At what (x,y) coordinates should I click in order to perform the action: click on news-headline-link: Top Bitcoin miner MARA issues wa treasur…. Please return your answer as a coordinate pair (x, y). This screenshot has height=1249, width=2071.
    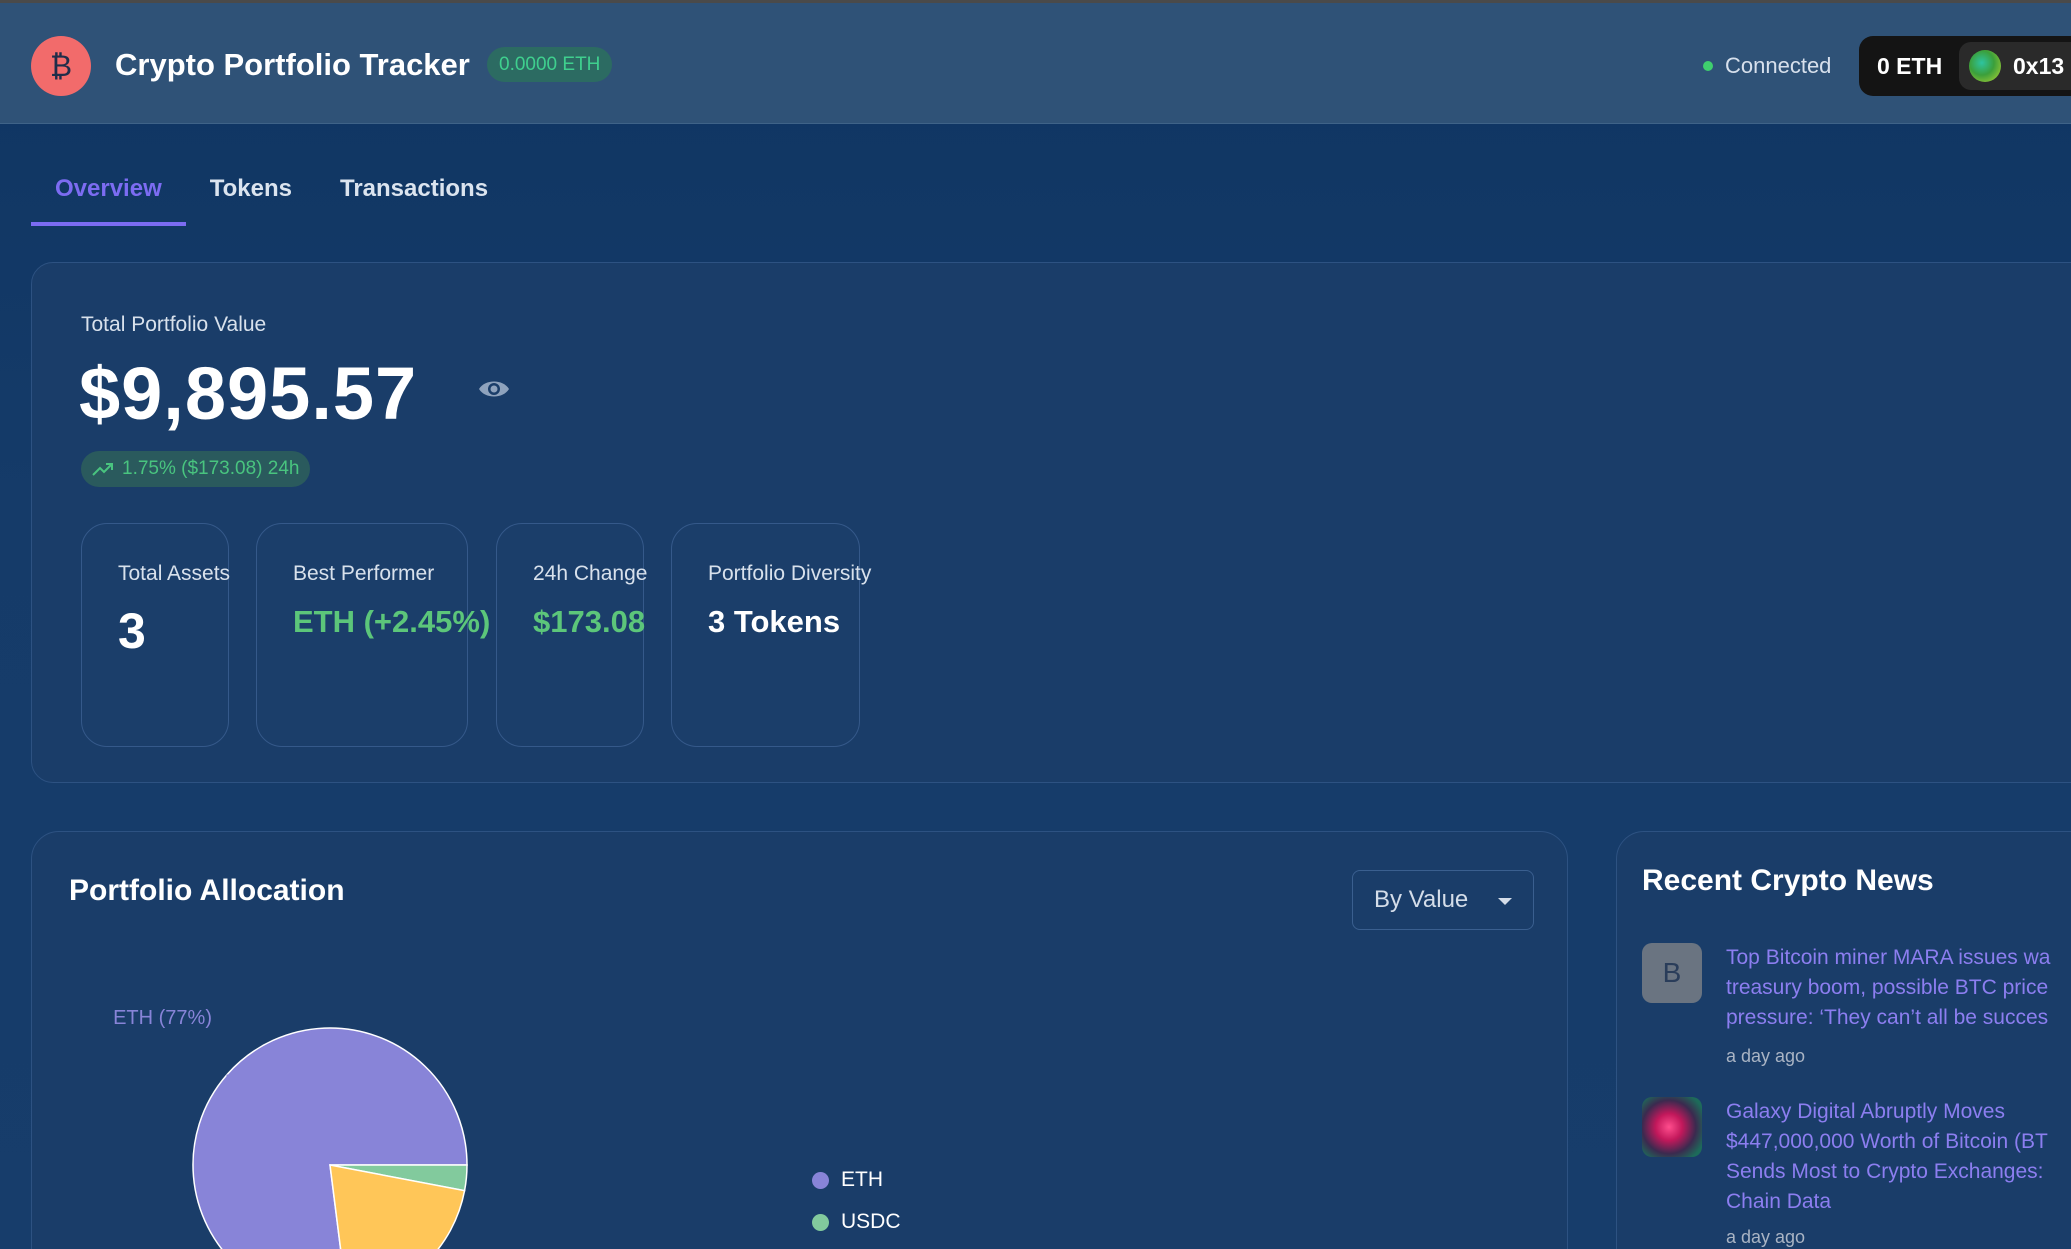
    Looking at the image, I should click on (1898, 988).